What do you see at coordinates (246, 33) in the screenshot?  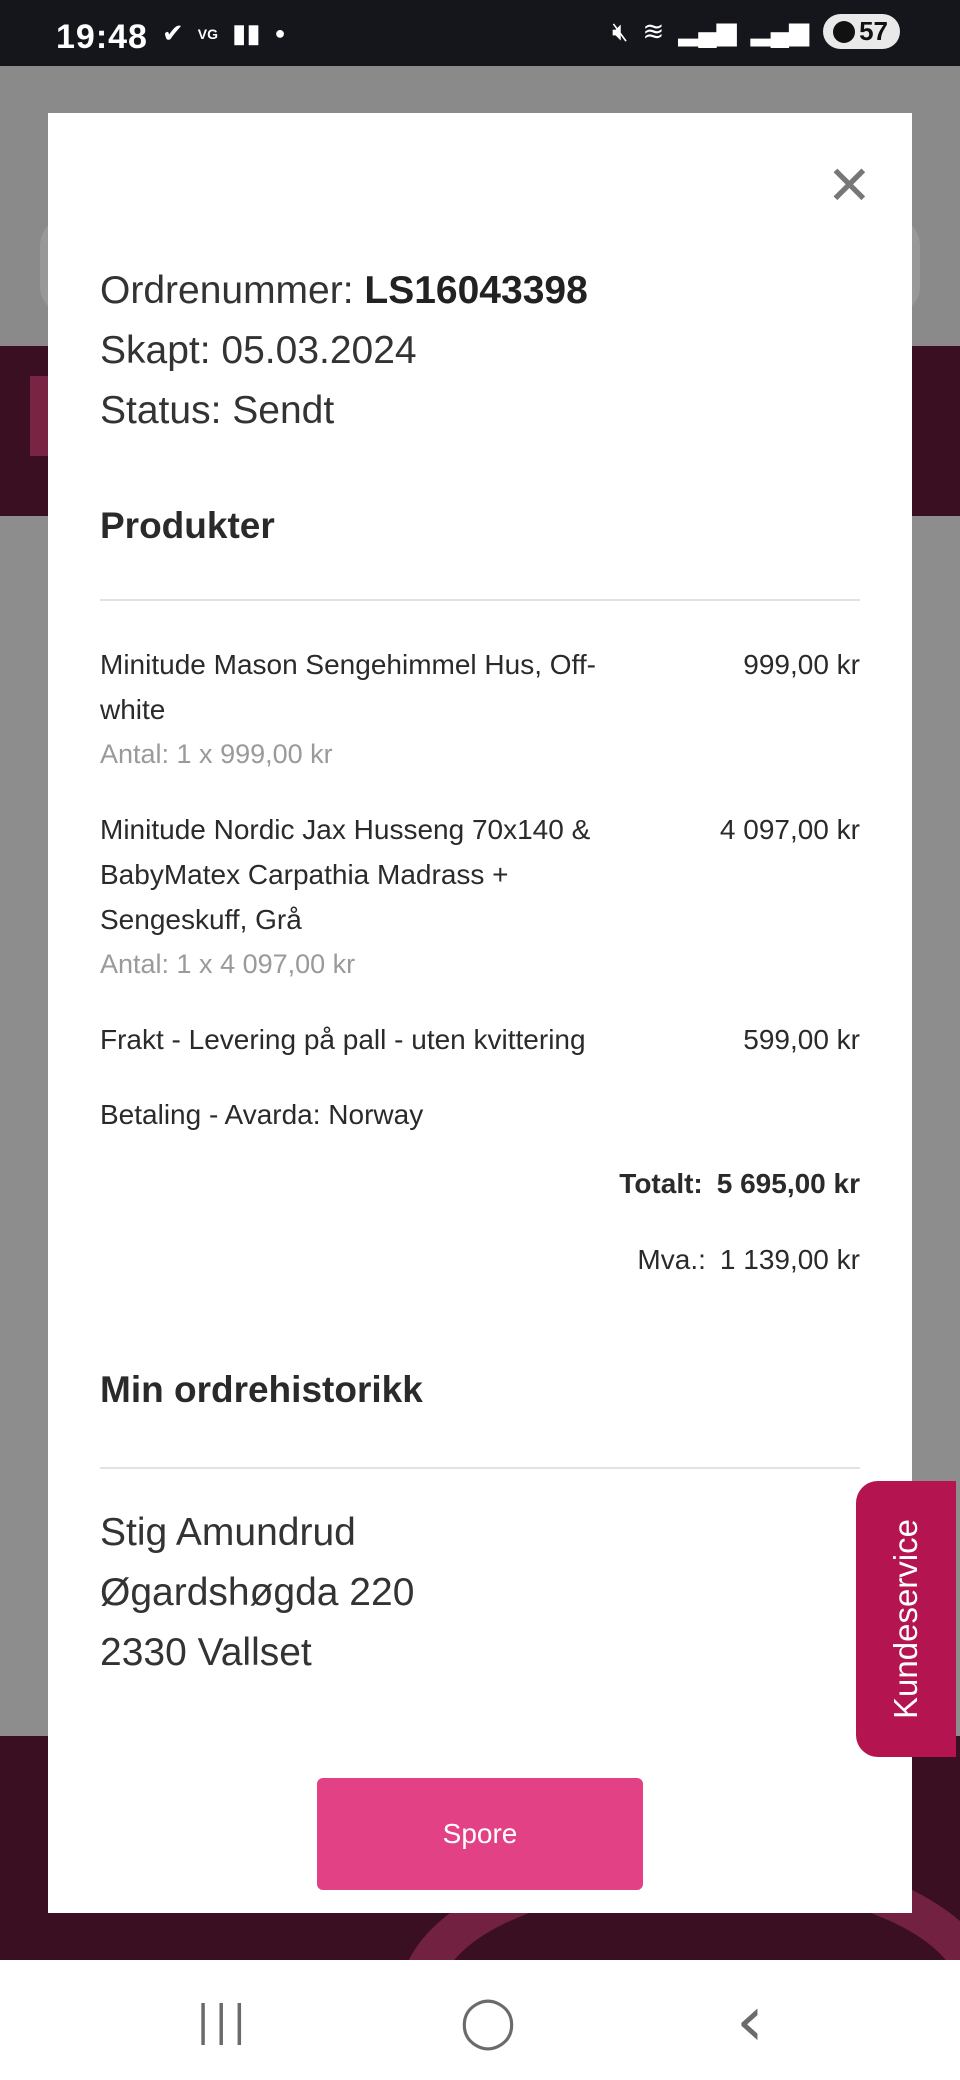 I see `news-icon: ▮▮` at bounding box center [246, 33].